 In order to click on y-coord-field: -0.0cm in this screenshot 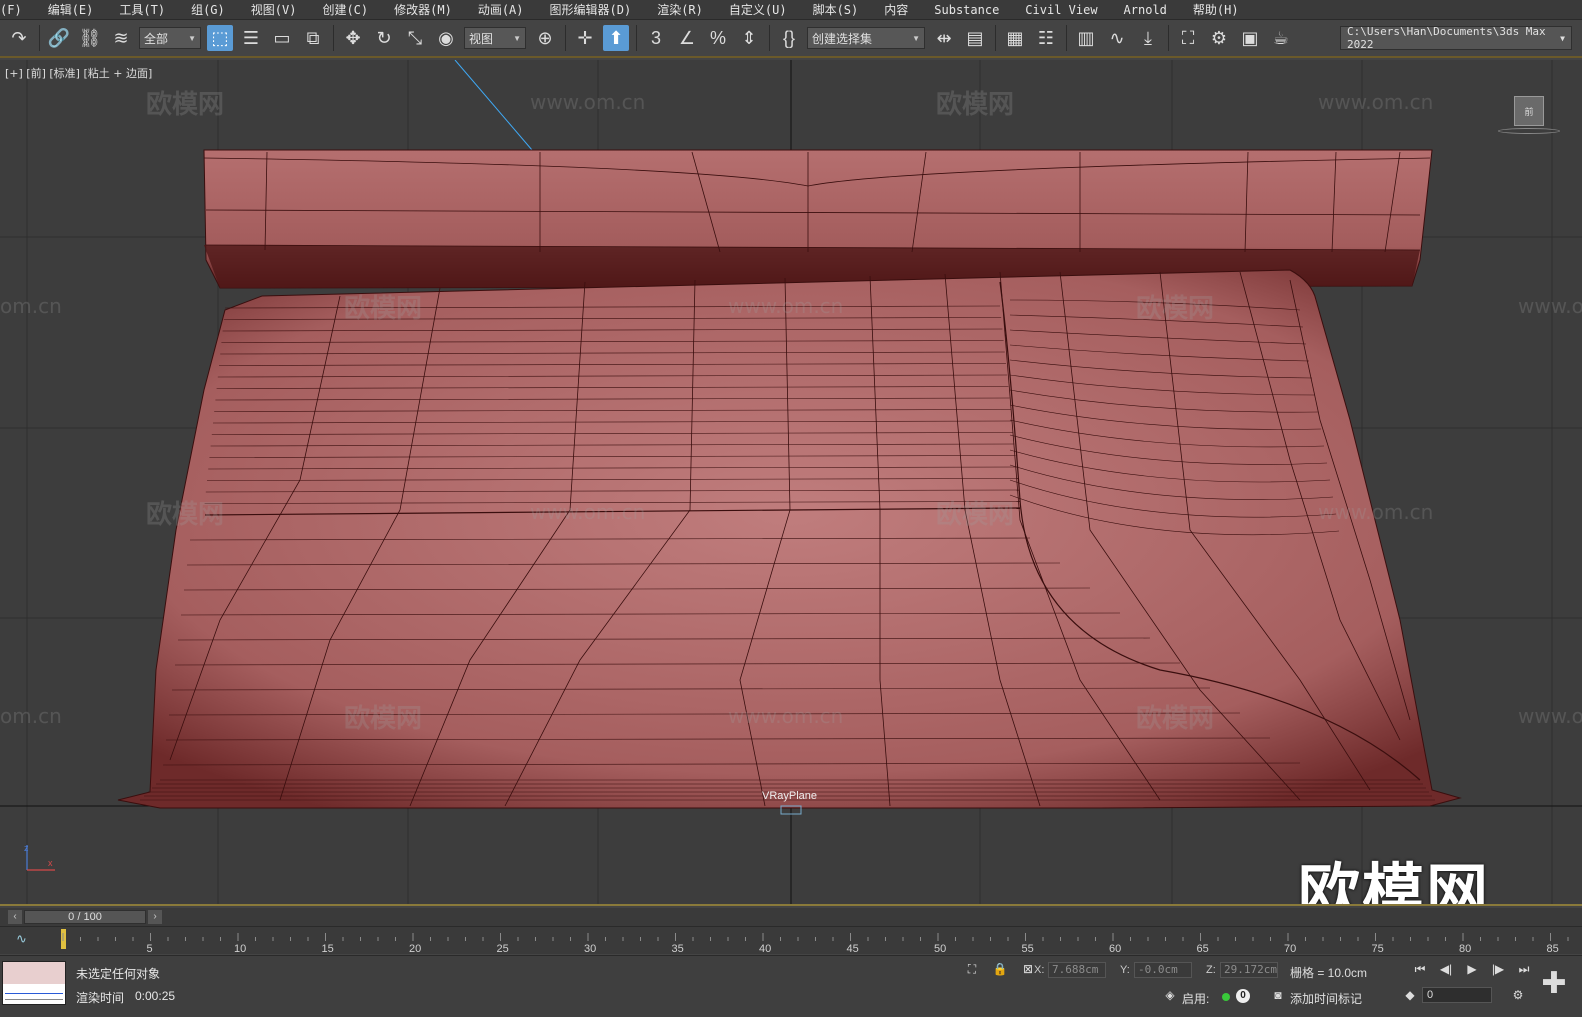, I will do `click(1163, 970)`.